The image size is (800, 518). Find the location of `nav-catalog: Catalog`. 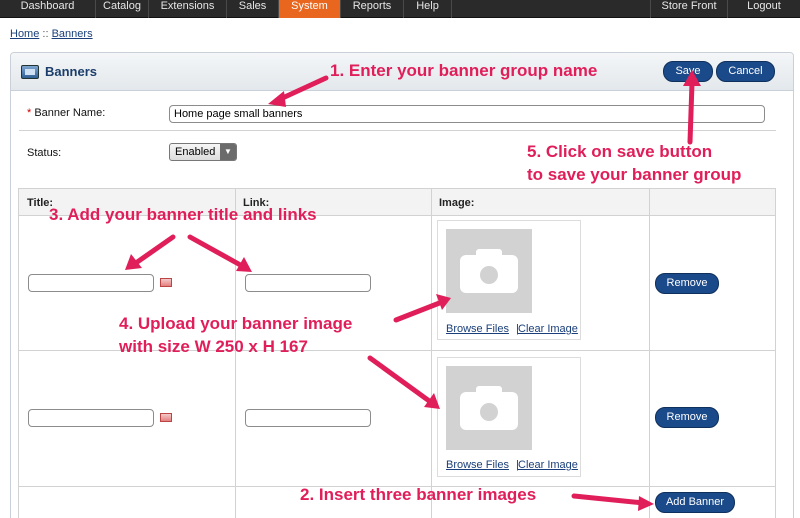

nav-catalog: Catalog is located at coordinates (122, 9).